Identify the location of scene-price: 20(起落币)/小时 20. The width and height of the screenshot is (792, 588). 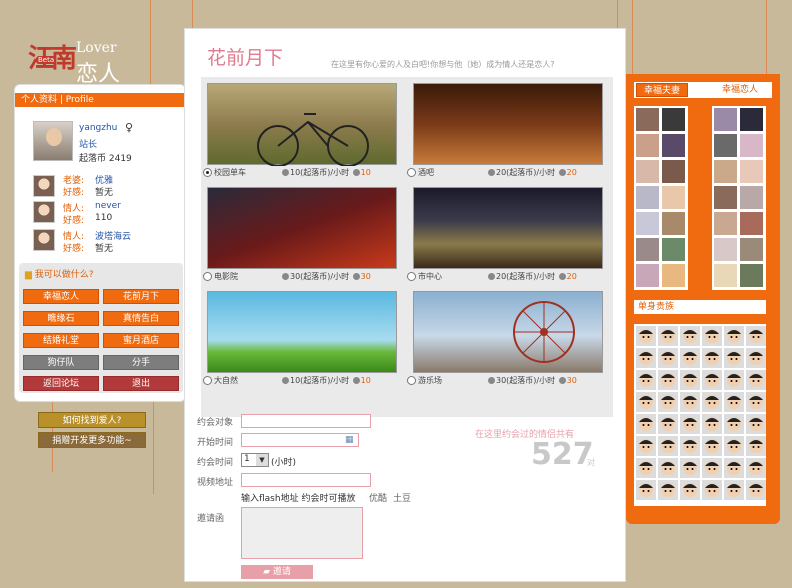
(532, 276).